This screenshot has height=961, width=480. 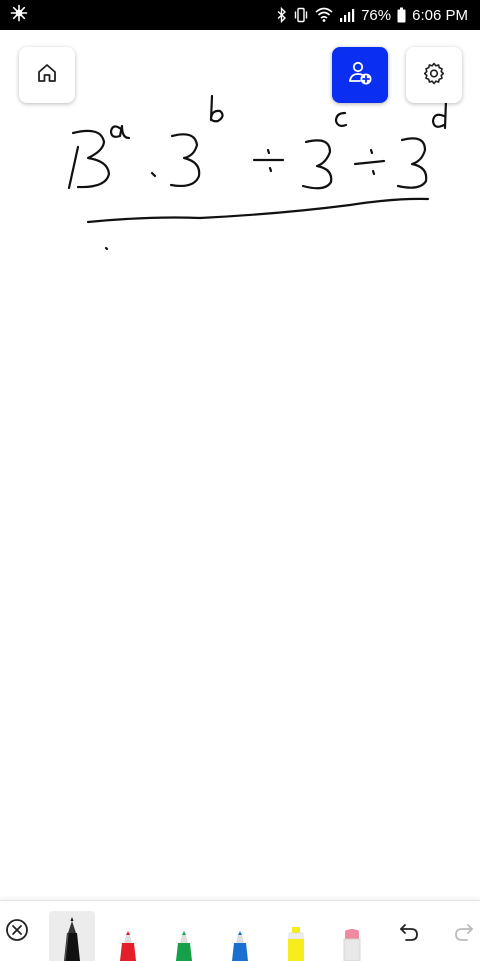 I want to click on battery-percent: 76%, so click(x=376, y=15).